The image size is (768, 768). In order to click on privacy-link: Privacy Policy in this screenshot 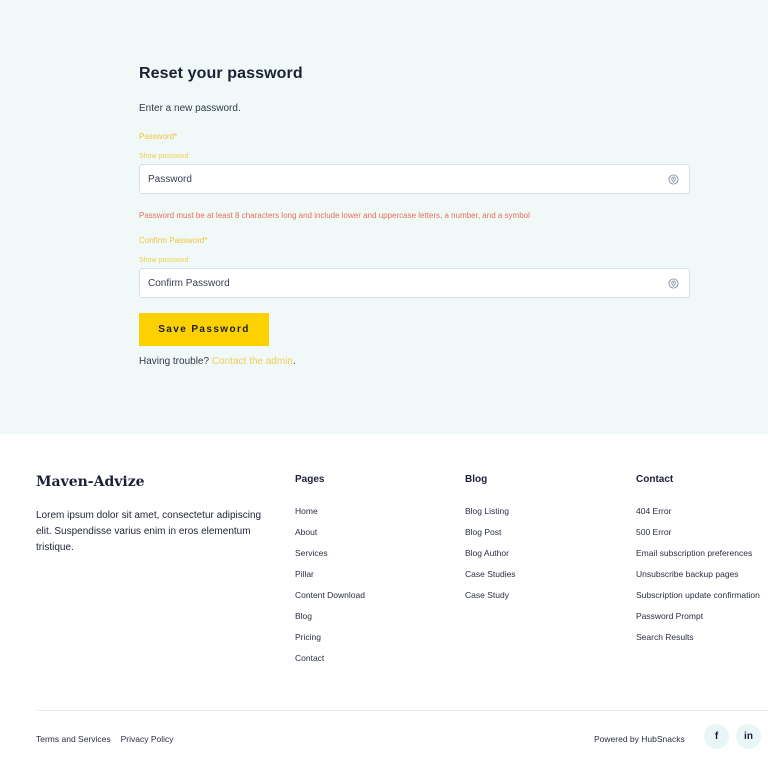, I will do `click(147, 739)`.